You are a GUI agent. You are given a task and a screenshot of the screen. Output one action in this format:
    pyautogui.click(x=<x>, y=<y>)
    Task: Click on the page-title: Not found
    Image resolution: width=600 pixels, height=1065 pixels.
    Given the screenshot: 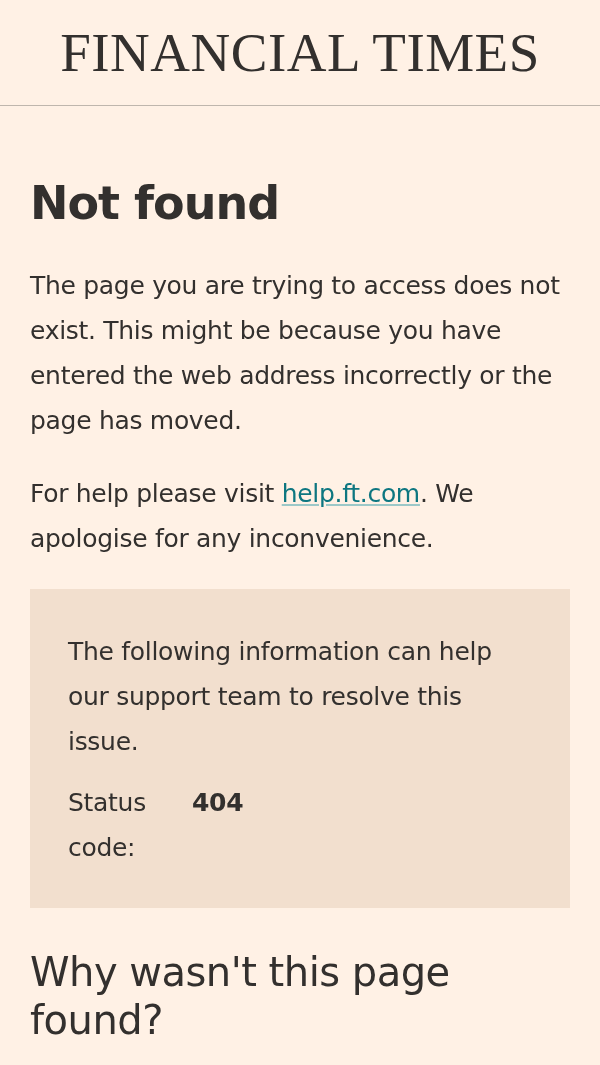 What is the action you would take?
    pyautogui.click(x=155, y=204)
    